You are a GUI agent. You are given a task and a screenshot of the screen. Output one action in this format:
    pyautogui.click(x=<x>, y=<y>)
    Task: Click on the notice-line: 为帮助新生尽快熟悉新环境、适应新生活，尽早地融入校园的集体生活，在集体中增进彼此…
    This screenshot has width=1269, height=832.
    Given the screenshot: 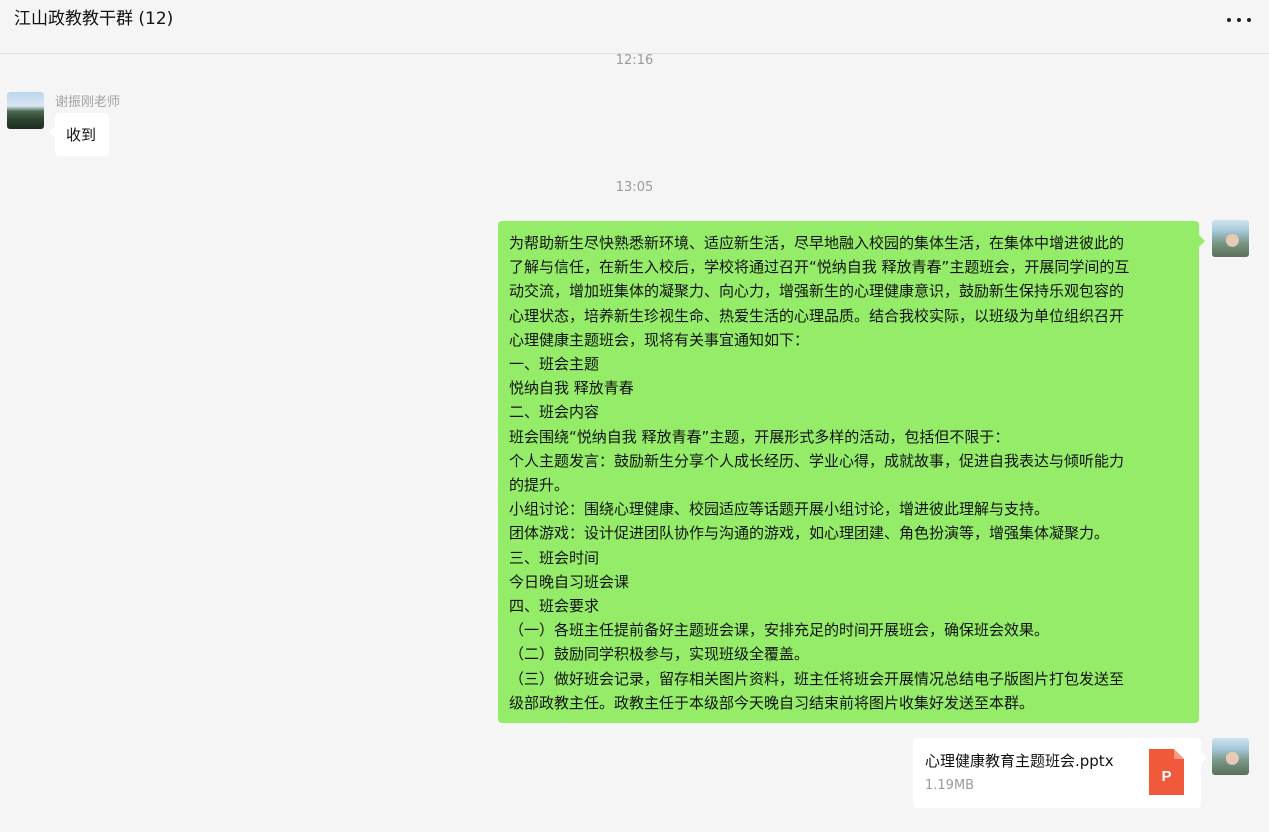 What is the action you would take?
    pyautogui.click(x=817, y=243)
    